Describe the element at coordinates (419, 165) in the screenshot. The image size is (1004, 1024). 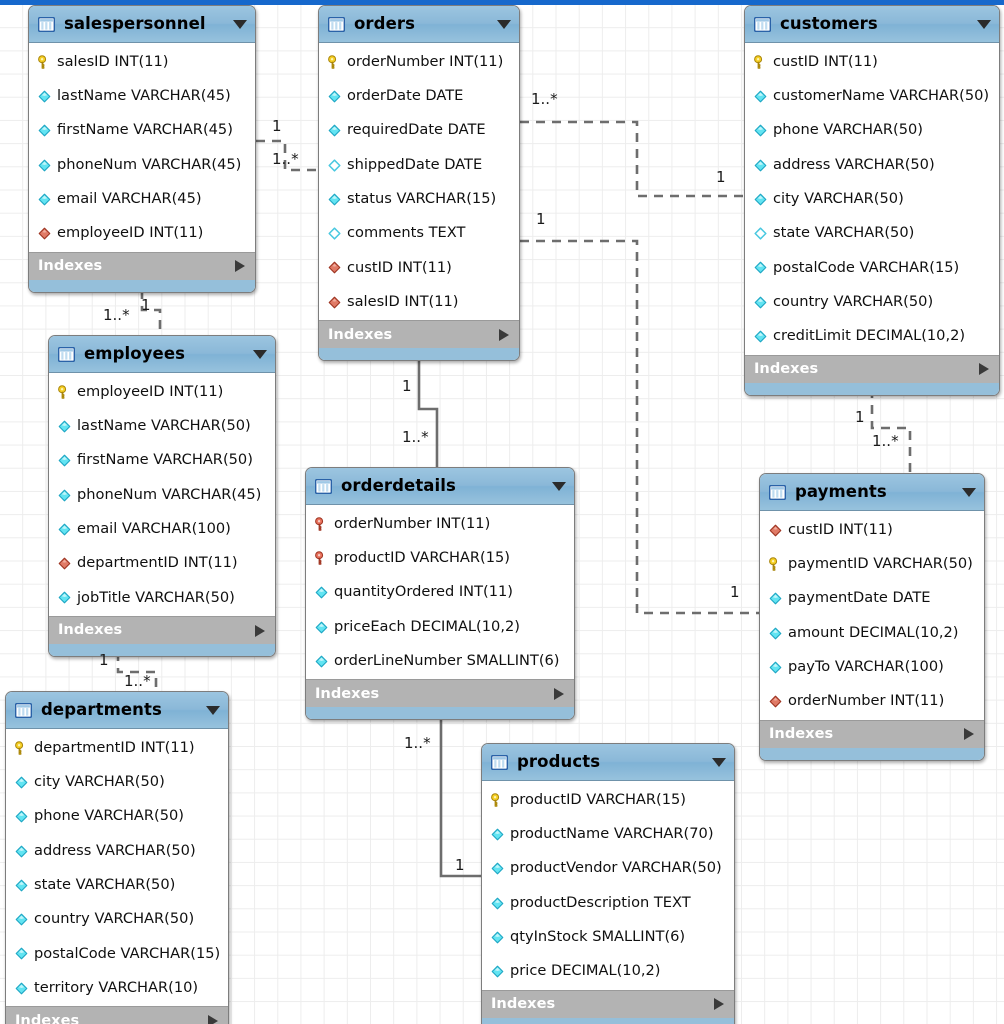
I see `table-row: shippedDate DATE` at that location.